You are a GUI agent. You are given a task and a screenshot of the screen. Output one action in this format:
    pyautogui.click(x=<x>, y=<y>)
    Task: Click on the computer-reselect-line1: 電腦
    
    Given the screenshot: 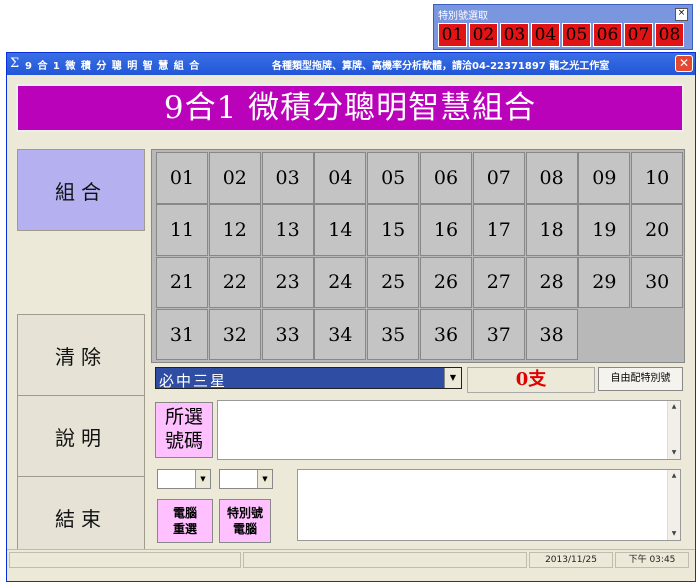 What is the action you would take?
    pyautogui.click(x=184, y=513)
    